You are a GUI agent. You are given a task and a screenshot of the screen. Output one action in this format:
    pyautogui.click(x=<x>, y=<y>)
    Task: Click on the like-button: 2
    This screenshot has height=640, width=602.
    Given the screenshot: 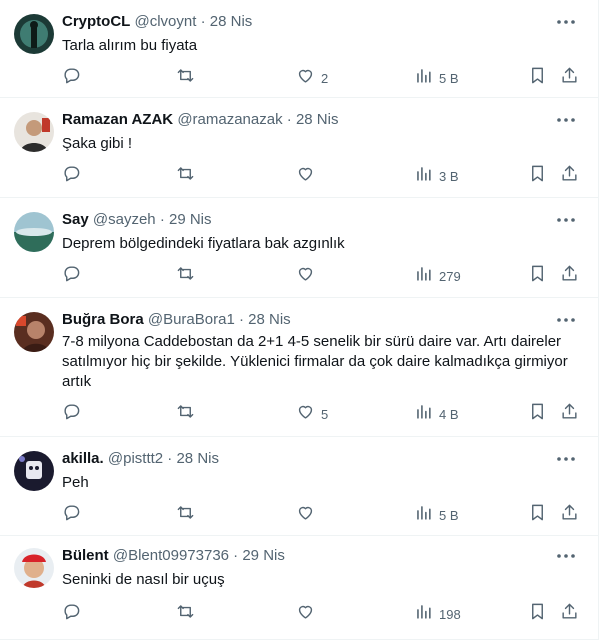 What is the action you would take?
    pyautogui.click(x=312, y=78)
    